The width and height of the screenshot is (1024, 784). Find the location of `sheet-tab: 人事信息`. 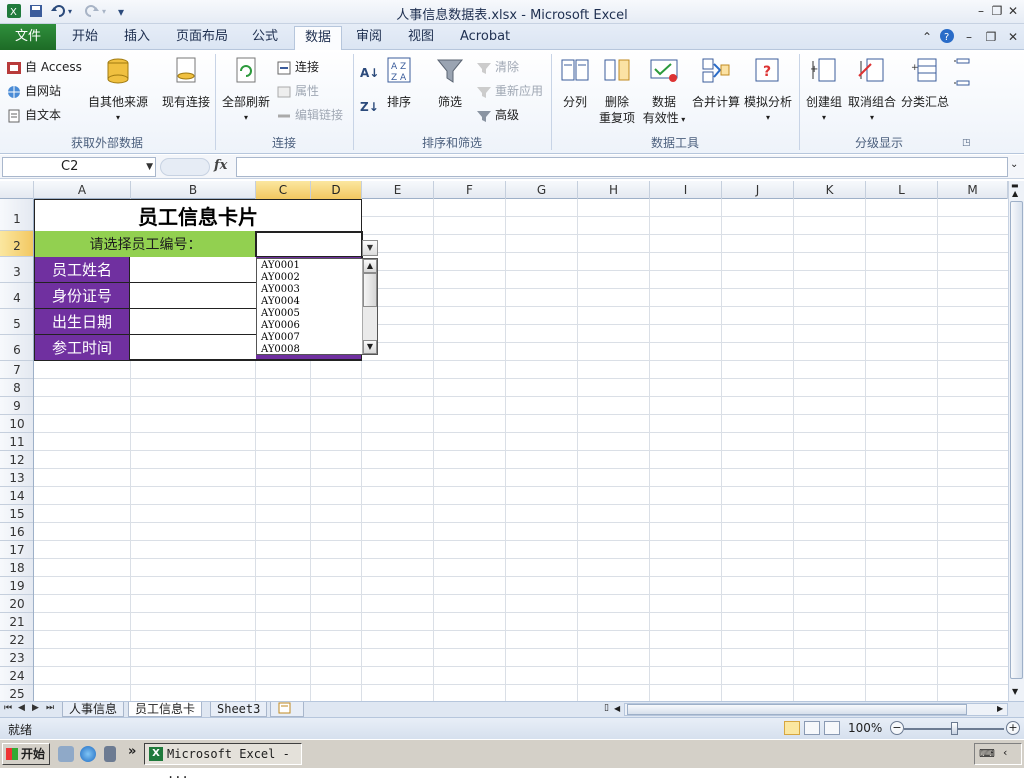

sheet-tab: 人事信息 is located at coordinates (93, 709).